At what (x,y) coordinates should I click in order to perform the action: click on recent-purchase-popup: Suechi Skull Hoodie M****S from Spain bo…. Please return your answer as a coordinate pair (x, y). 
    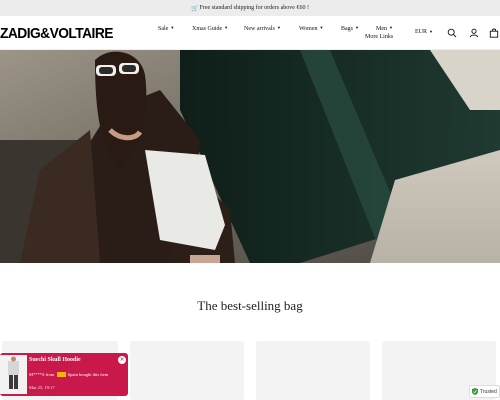
    Looking at the image, I should click on (64, 374).